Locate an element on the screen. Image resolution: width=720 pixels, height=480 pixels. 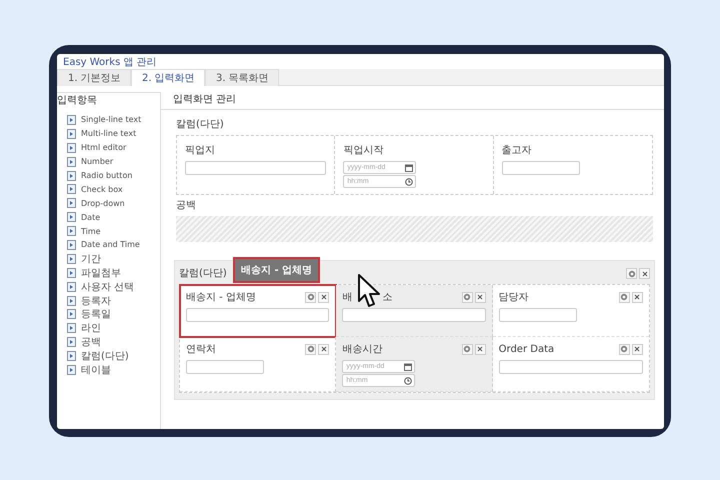
form-cell: 출고자 is located at coordinates (573, 165).